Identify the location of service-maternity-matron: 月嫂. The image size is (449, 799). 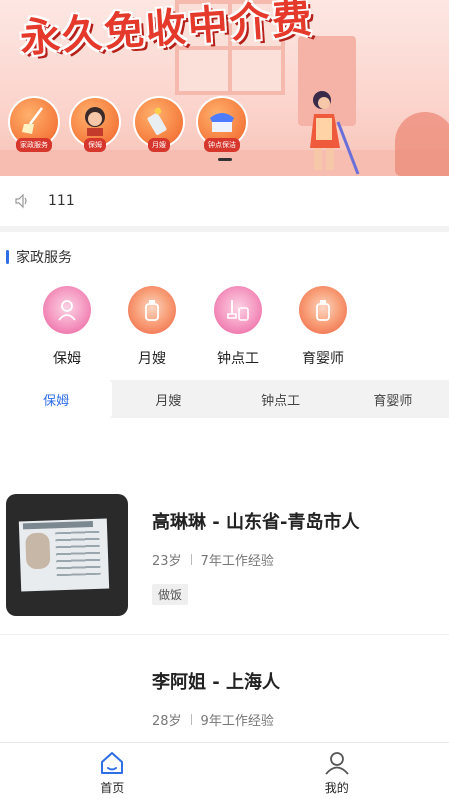
(152, 327).